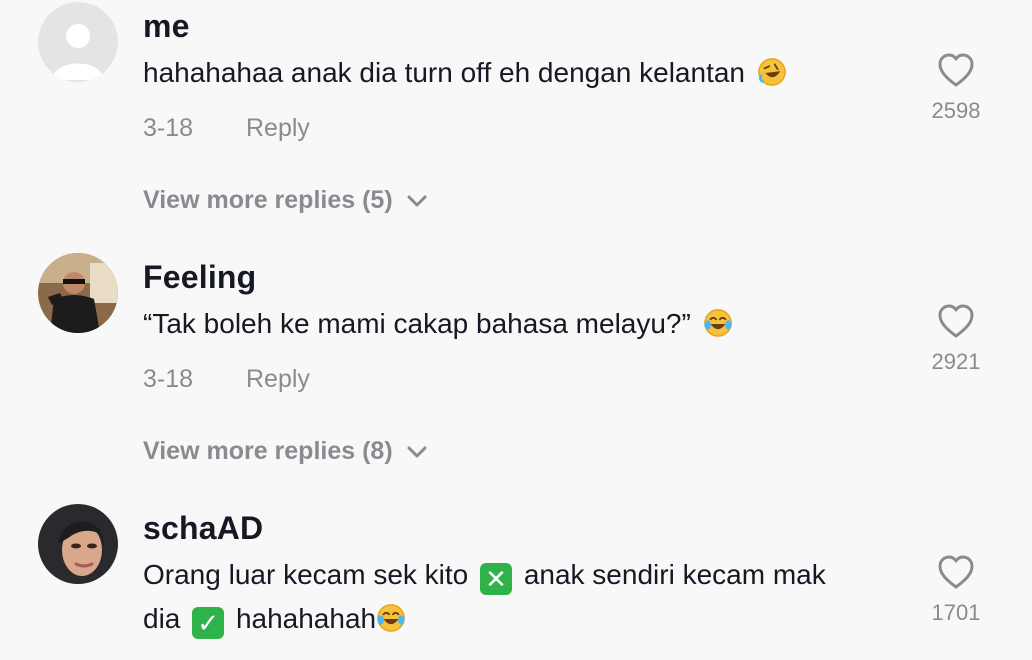  I want to click on view-more-replies-label: View more replies (8), so click(268, 451).